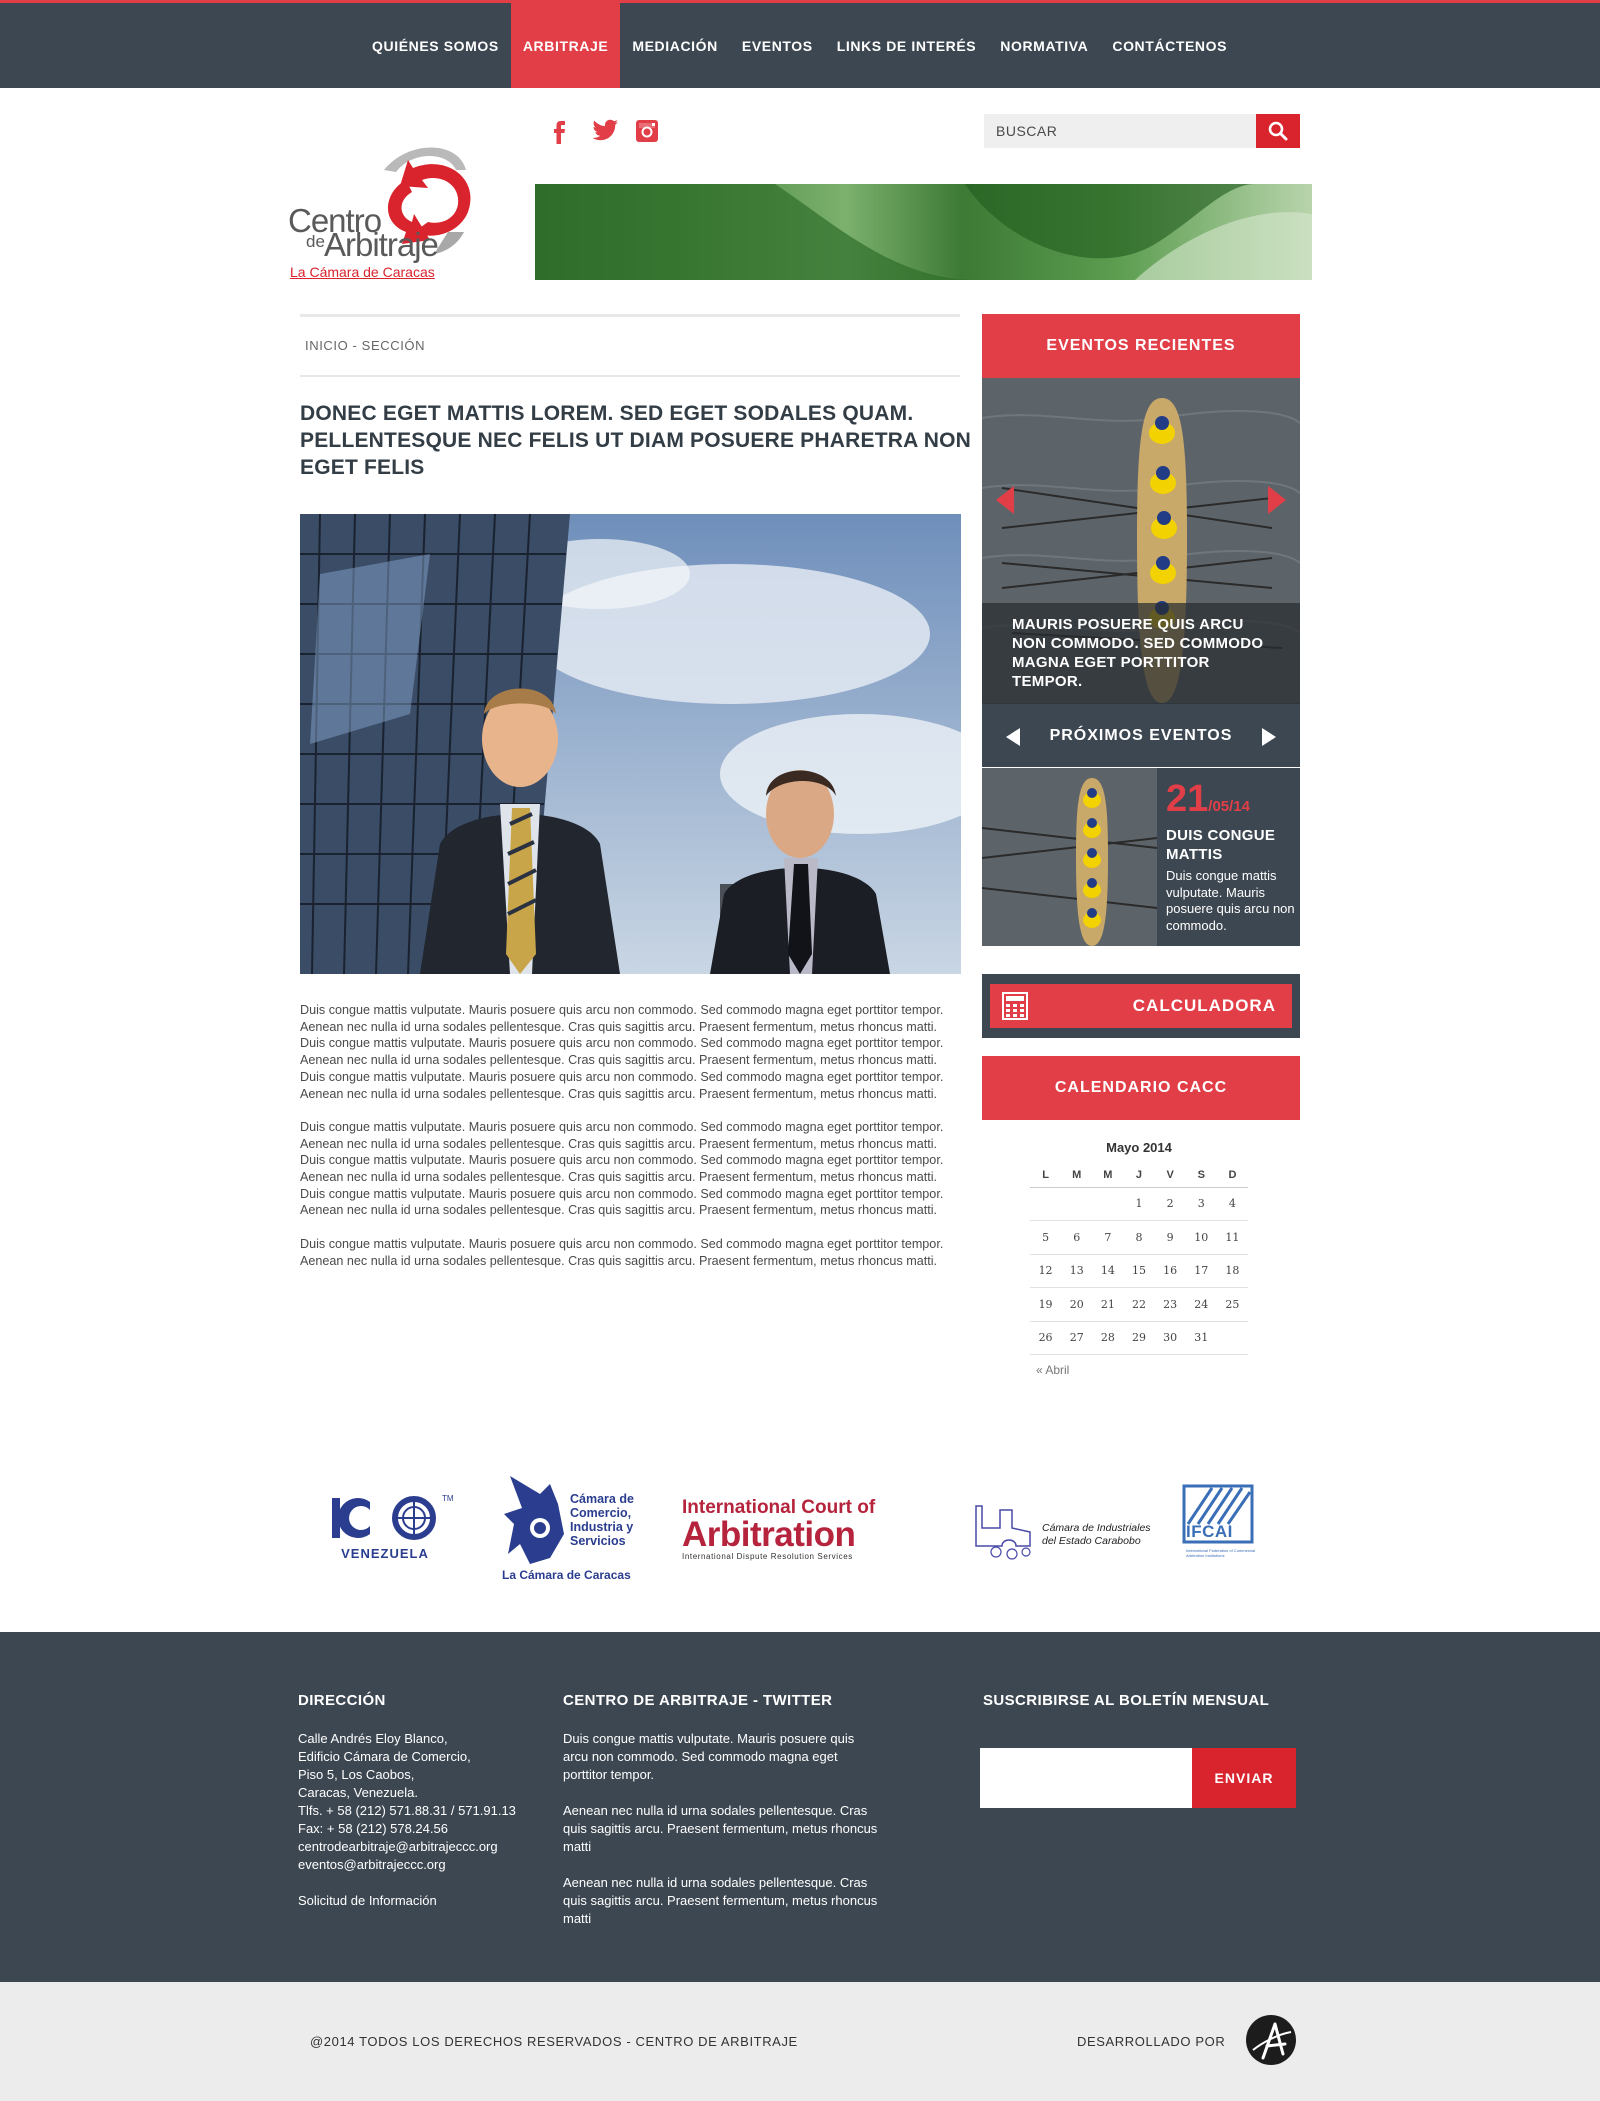 The height and width of the screenshot is (2101, 1600). Describe the element at coordinates (1201, 1237) in the screenshot. I see `calendar-day: 10` at that location.